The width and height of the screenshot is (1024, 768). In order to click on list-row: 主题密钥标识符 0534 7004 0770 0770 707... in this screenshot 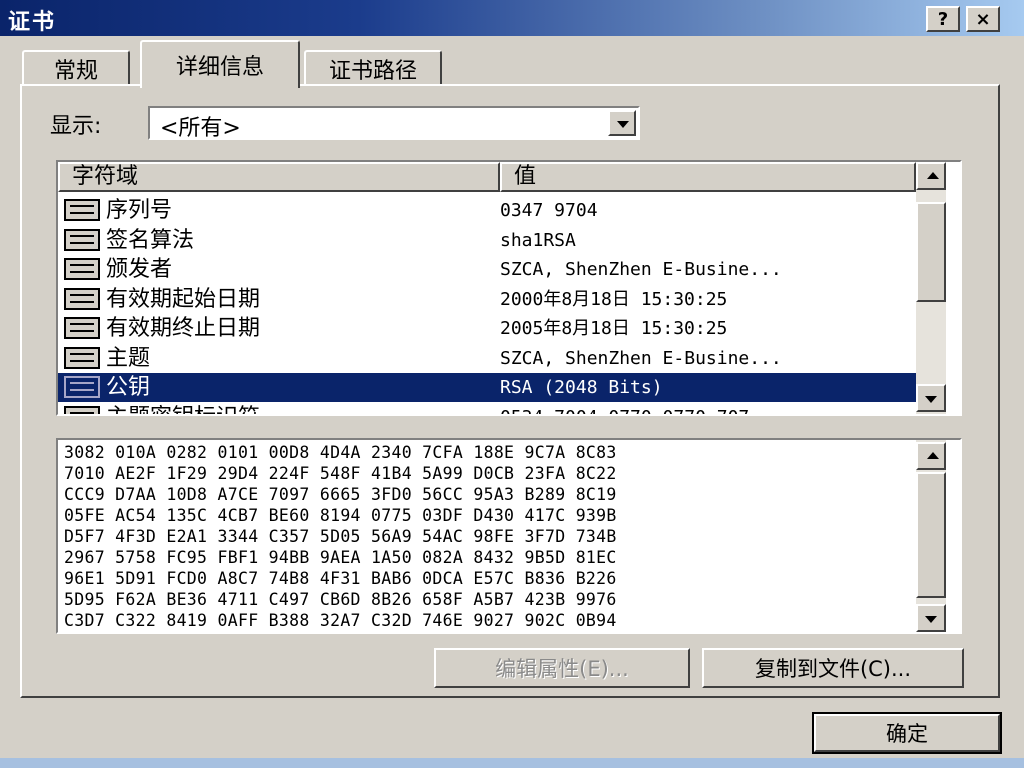, I will do `click(487, 409)`.